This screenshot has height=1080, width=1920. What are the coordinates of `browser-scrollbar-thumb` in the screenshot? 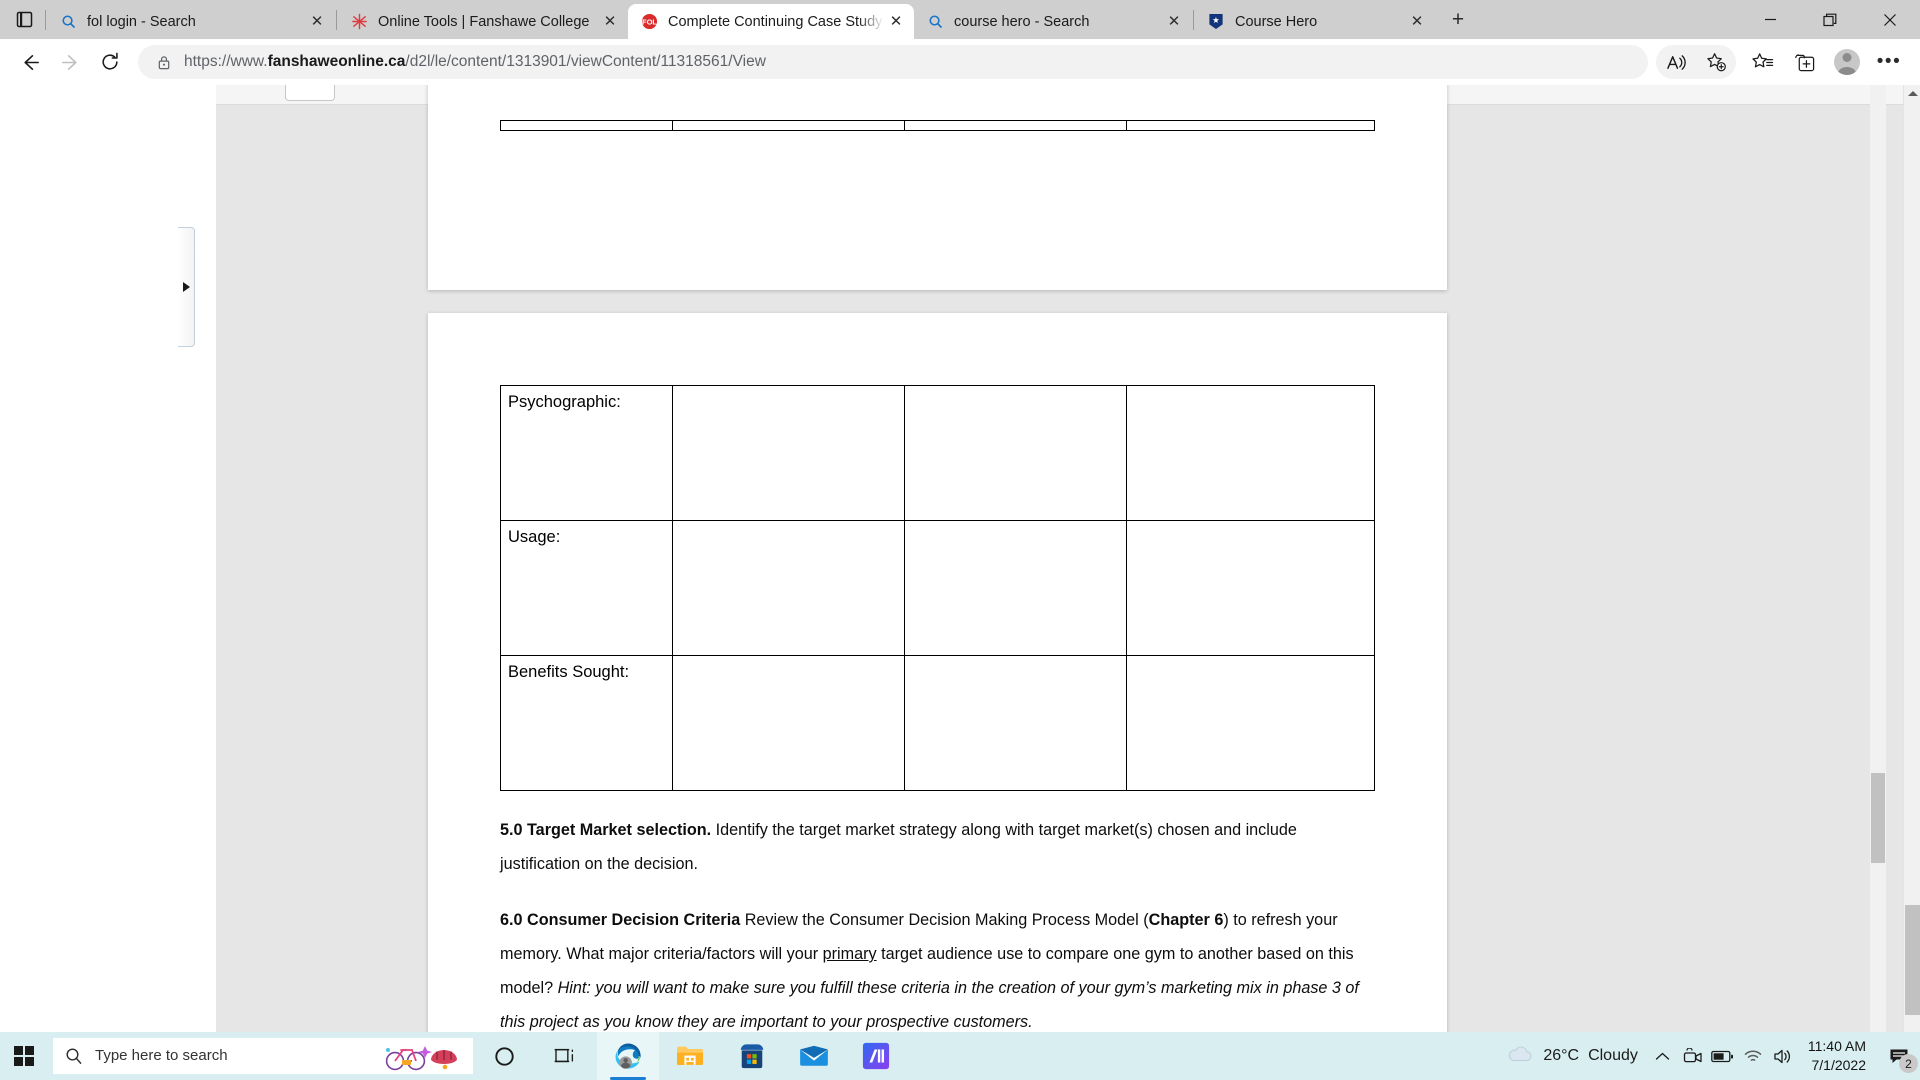 It's located at (1912, 960).